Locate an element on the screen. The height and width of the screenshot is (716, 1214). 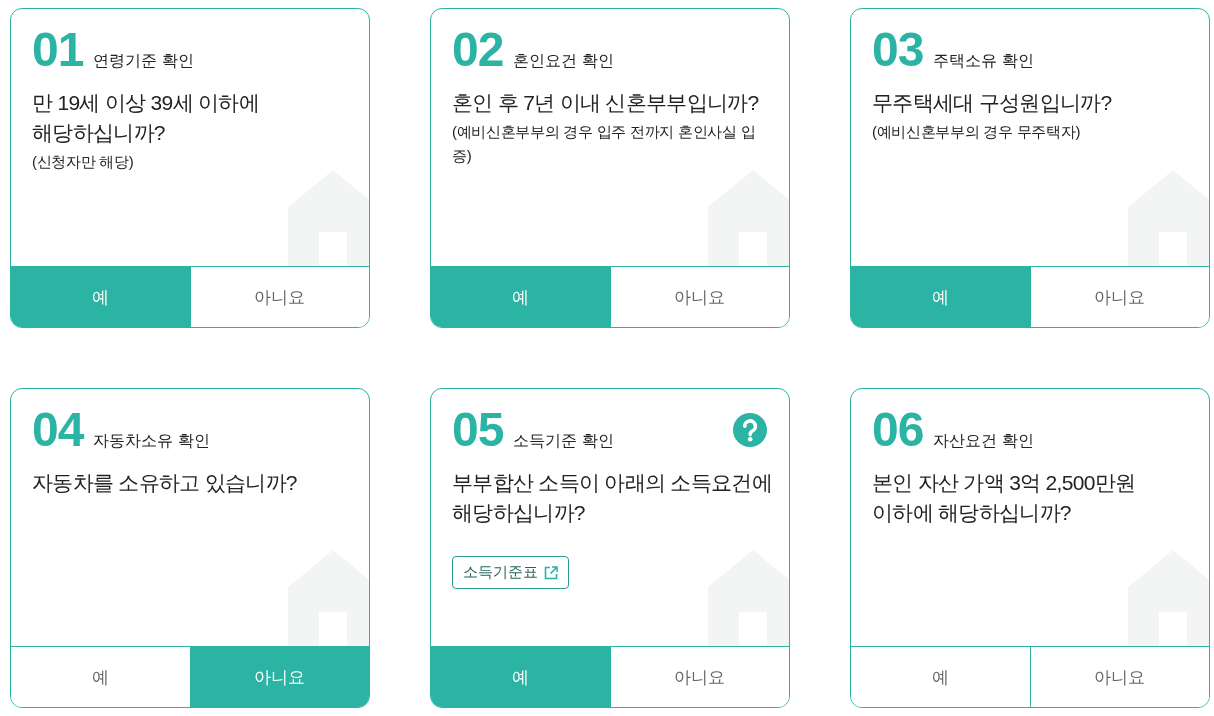
help-icon is located at coordinates (750, 430).